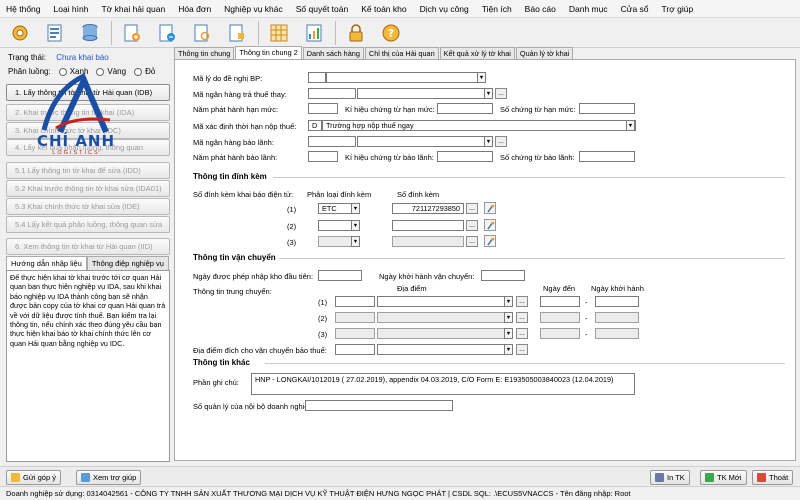  What do you see at coordinates (90, 33) in the screenshot?
I see `database-icon` at bounding box center [90, 33].